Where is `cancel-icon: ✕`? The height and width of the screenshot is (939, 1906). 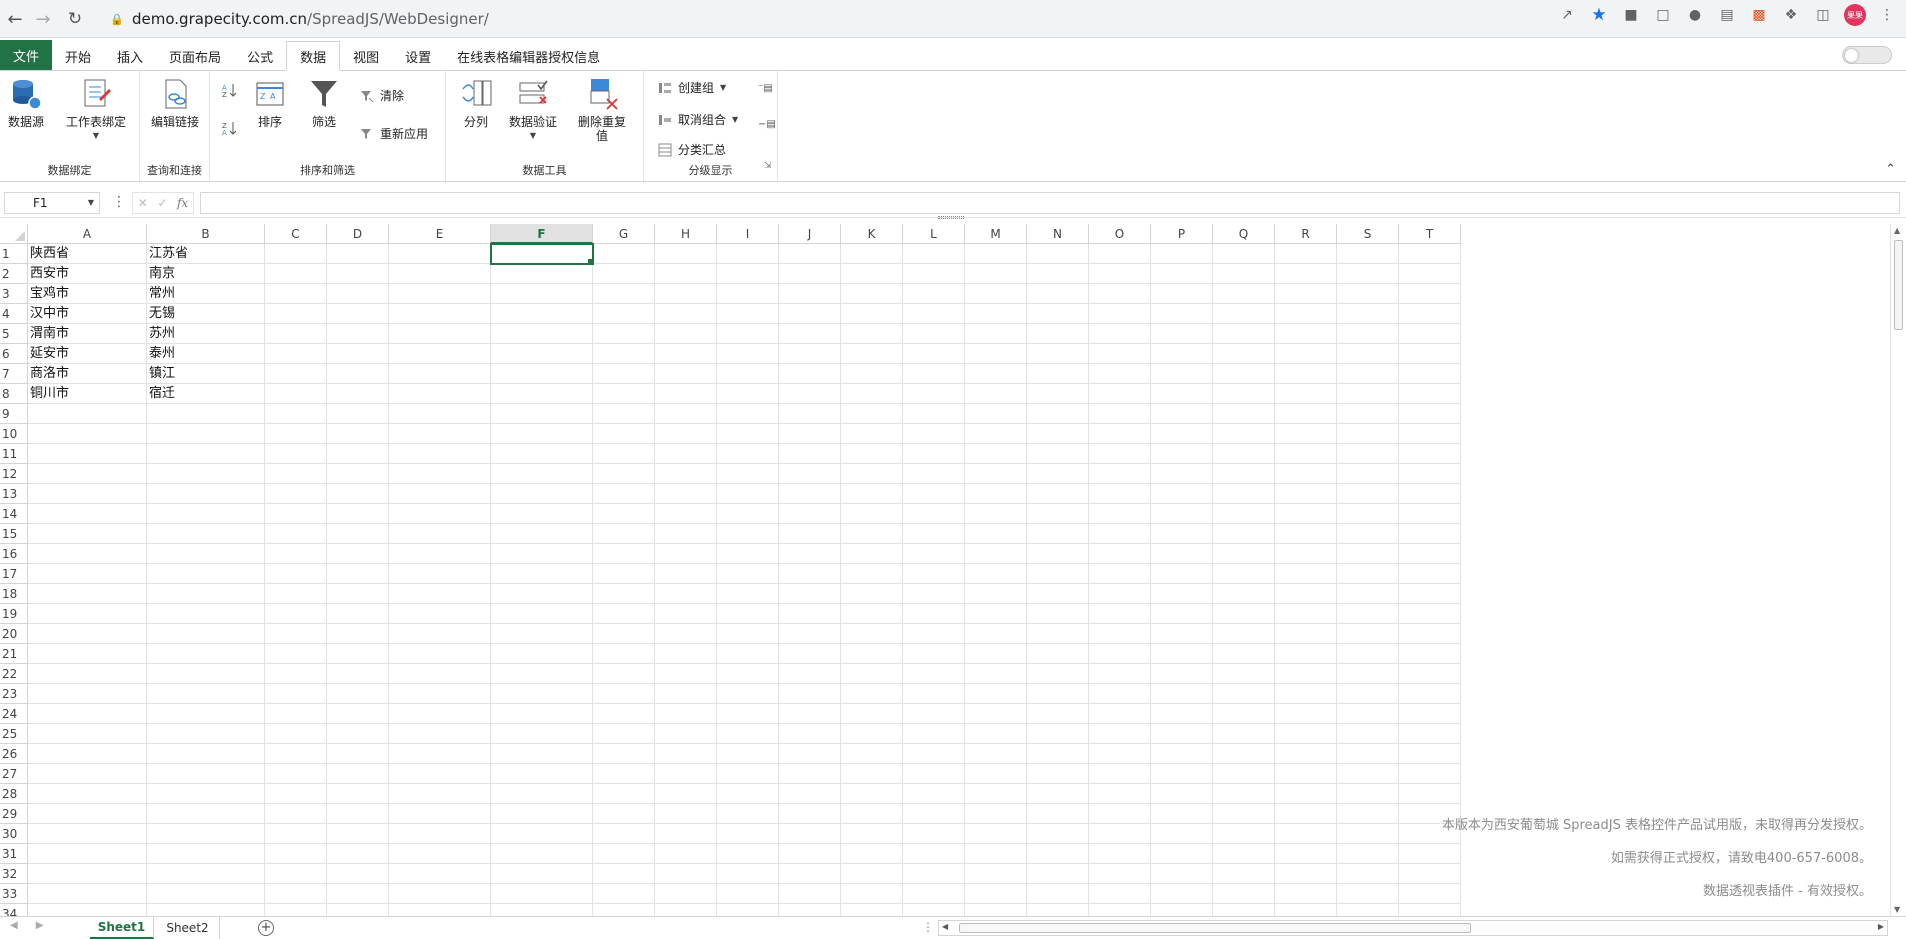
cancel-icon: ✕ is located at coordinates (143, 203).